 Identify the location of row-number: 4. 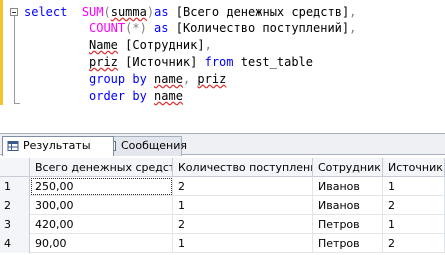
(15, 243).